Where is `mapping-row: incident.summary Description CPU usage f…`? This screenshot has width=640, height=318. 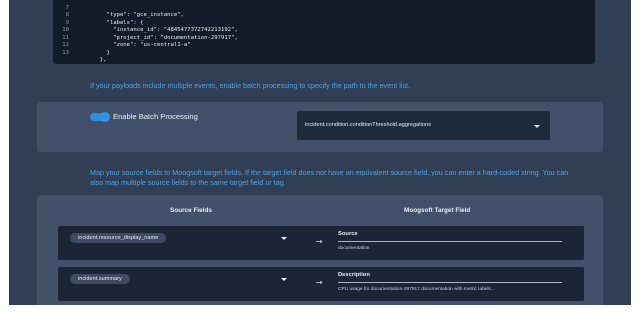
mapping-row: incident.summary Description CPU usage f… is located at coordinates (321, 284).